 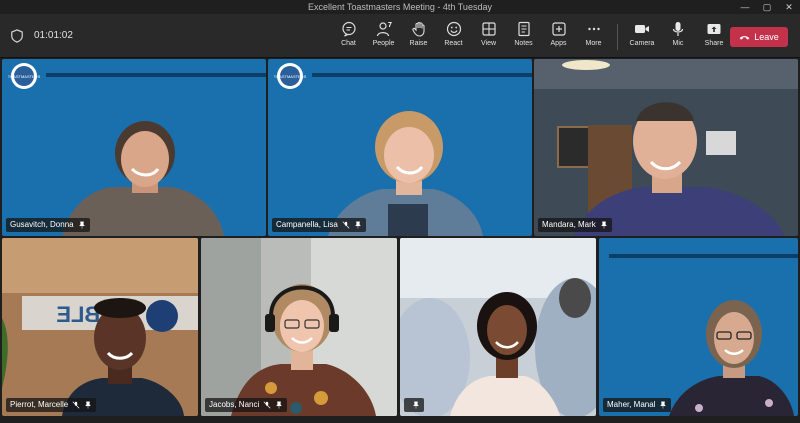 I want to click on video-tile-mandara-mark: Mandara, Mark, so click(x=666, y=147).